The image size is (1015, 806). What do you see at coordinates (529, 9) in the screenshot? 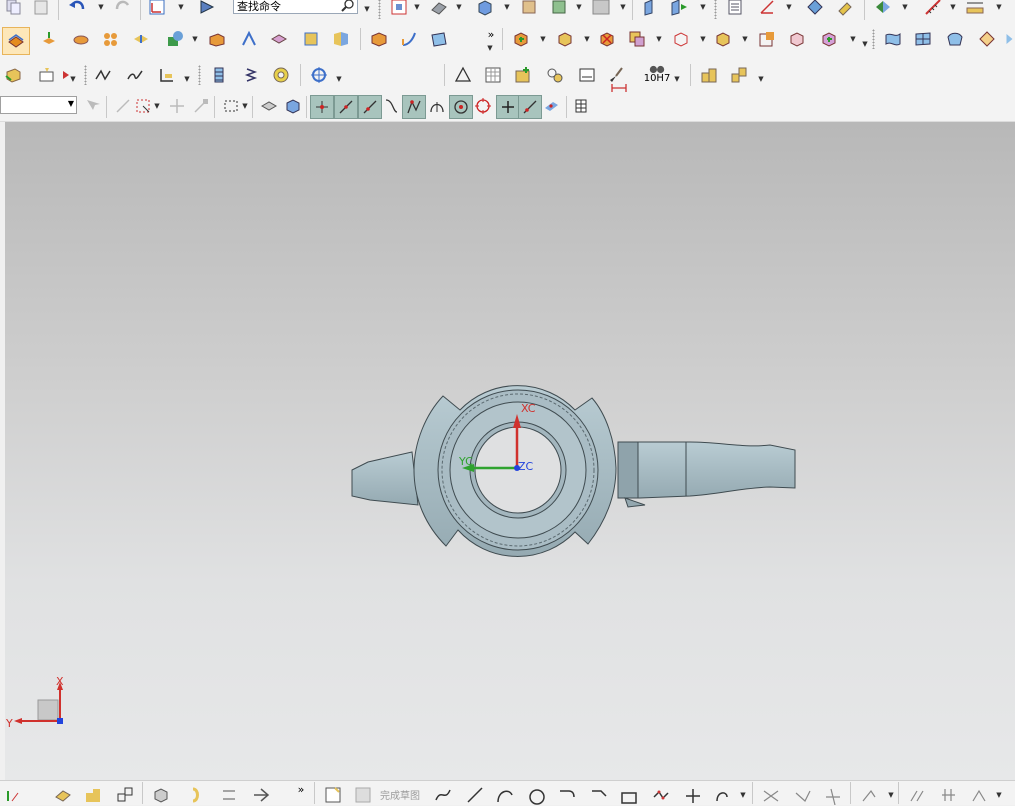
I see `layer-icon` at bounding box center [529, 9].